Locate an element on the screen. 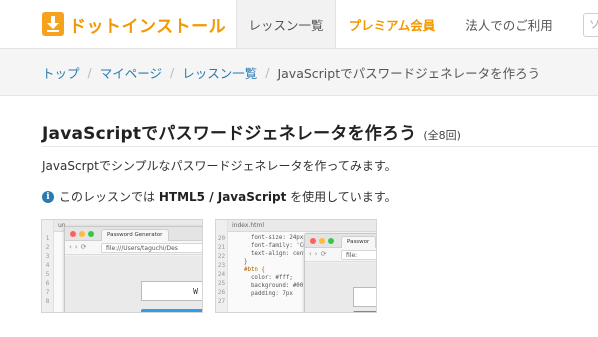 Image resolution: width=598 pixels, height=337 pixels. code-line: color: #fff; is located at coordinates (261, 278).